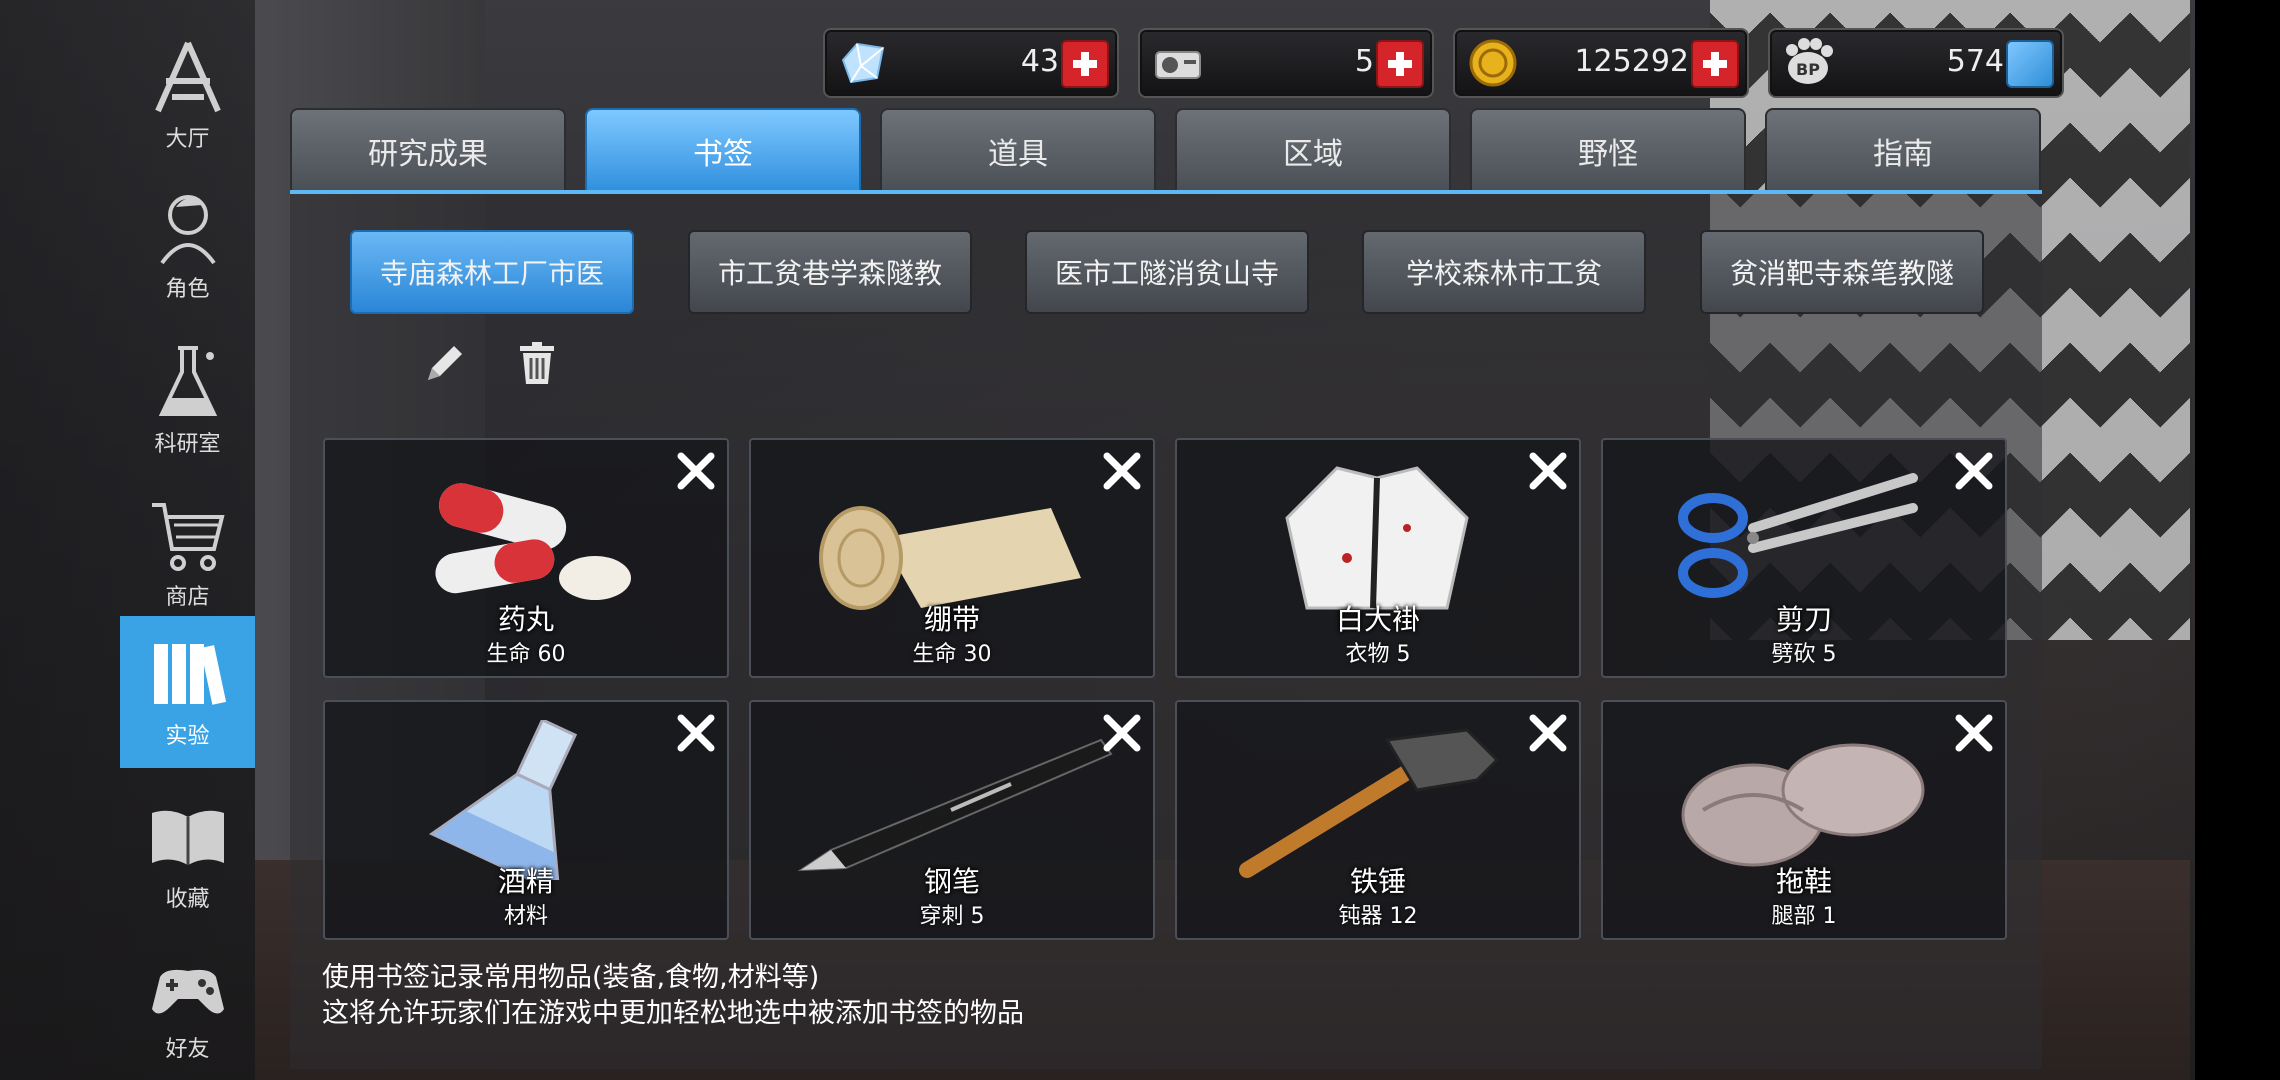 The image size is (2280, 1080). What do you see at coordinates (1378, 916) in the screenshot?
I see `item-stat: 钝器 12` at bounding box center [1378, 916].